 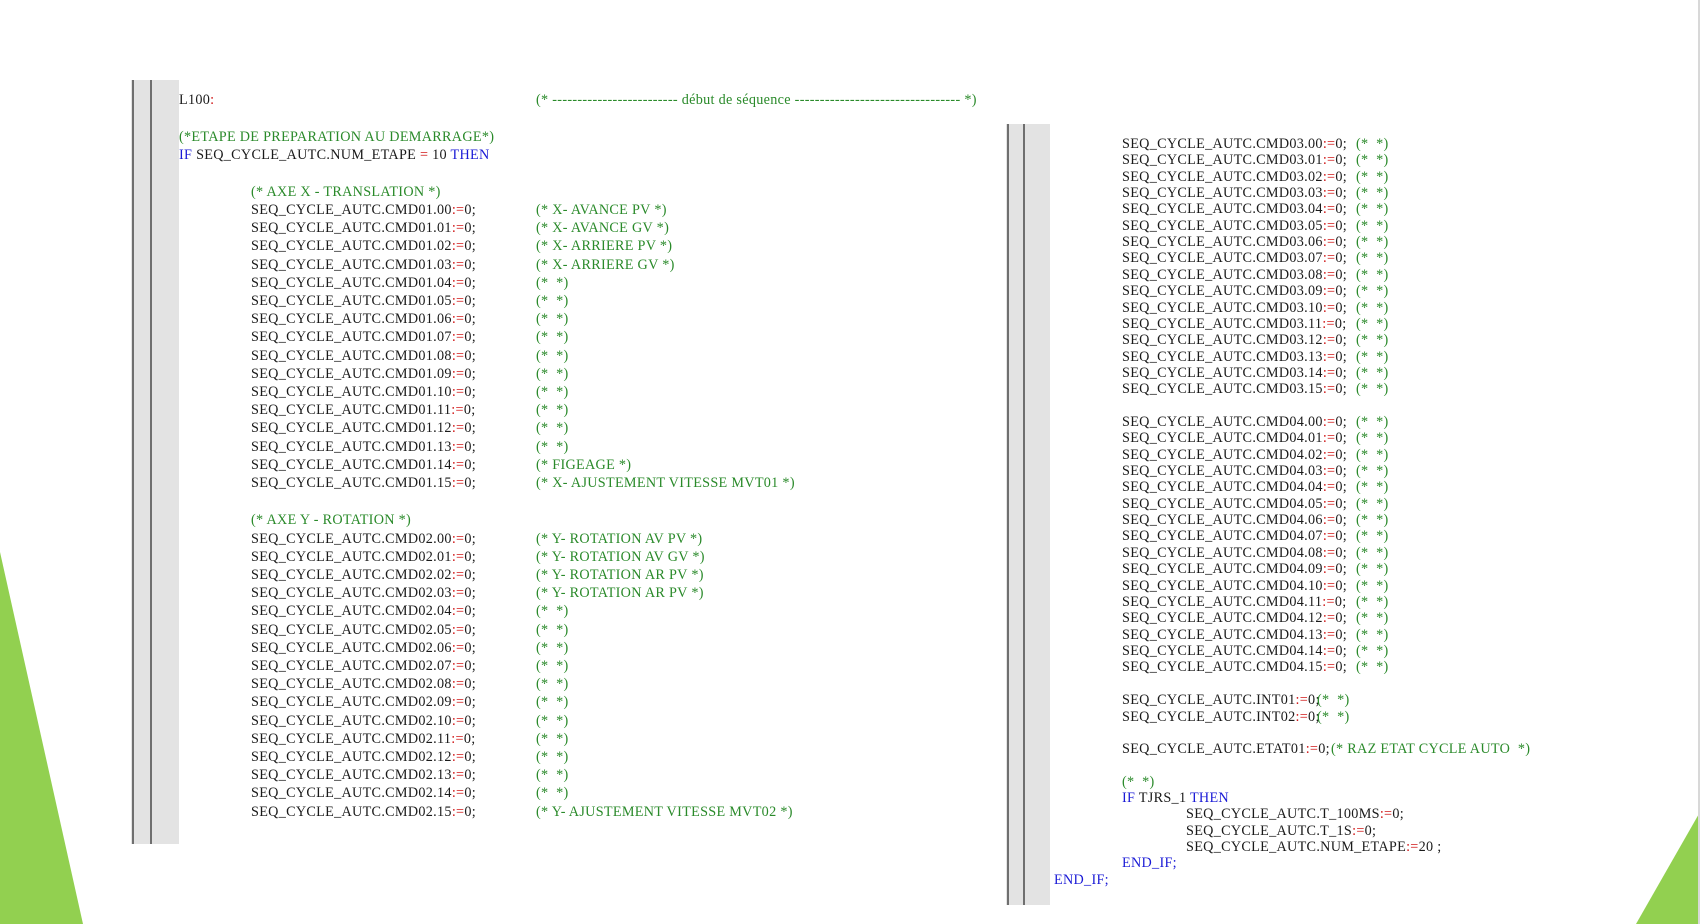 What do you see at coordinates (1255, 504) in the screenshot?
I see `right-code-line: SEQ_CYCLE_AUTC.CMD04.05:=0; (* *)` at bounding box center [1255, 504].